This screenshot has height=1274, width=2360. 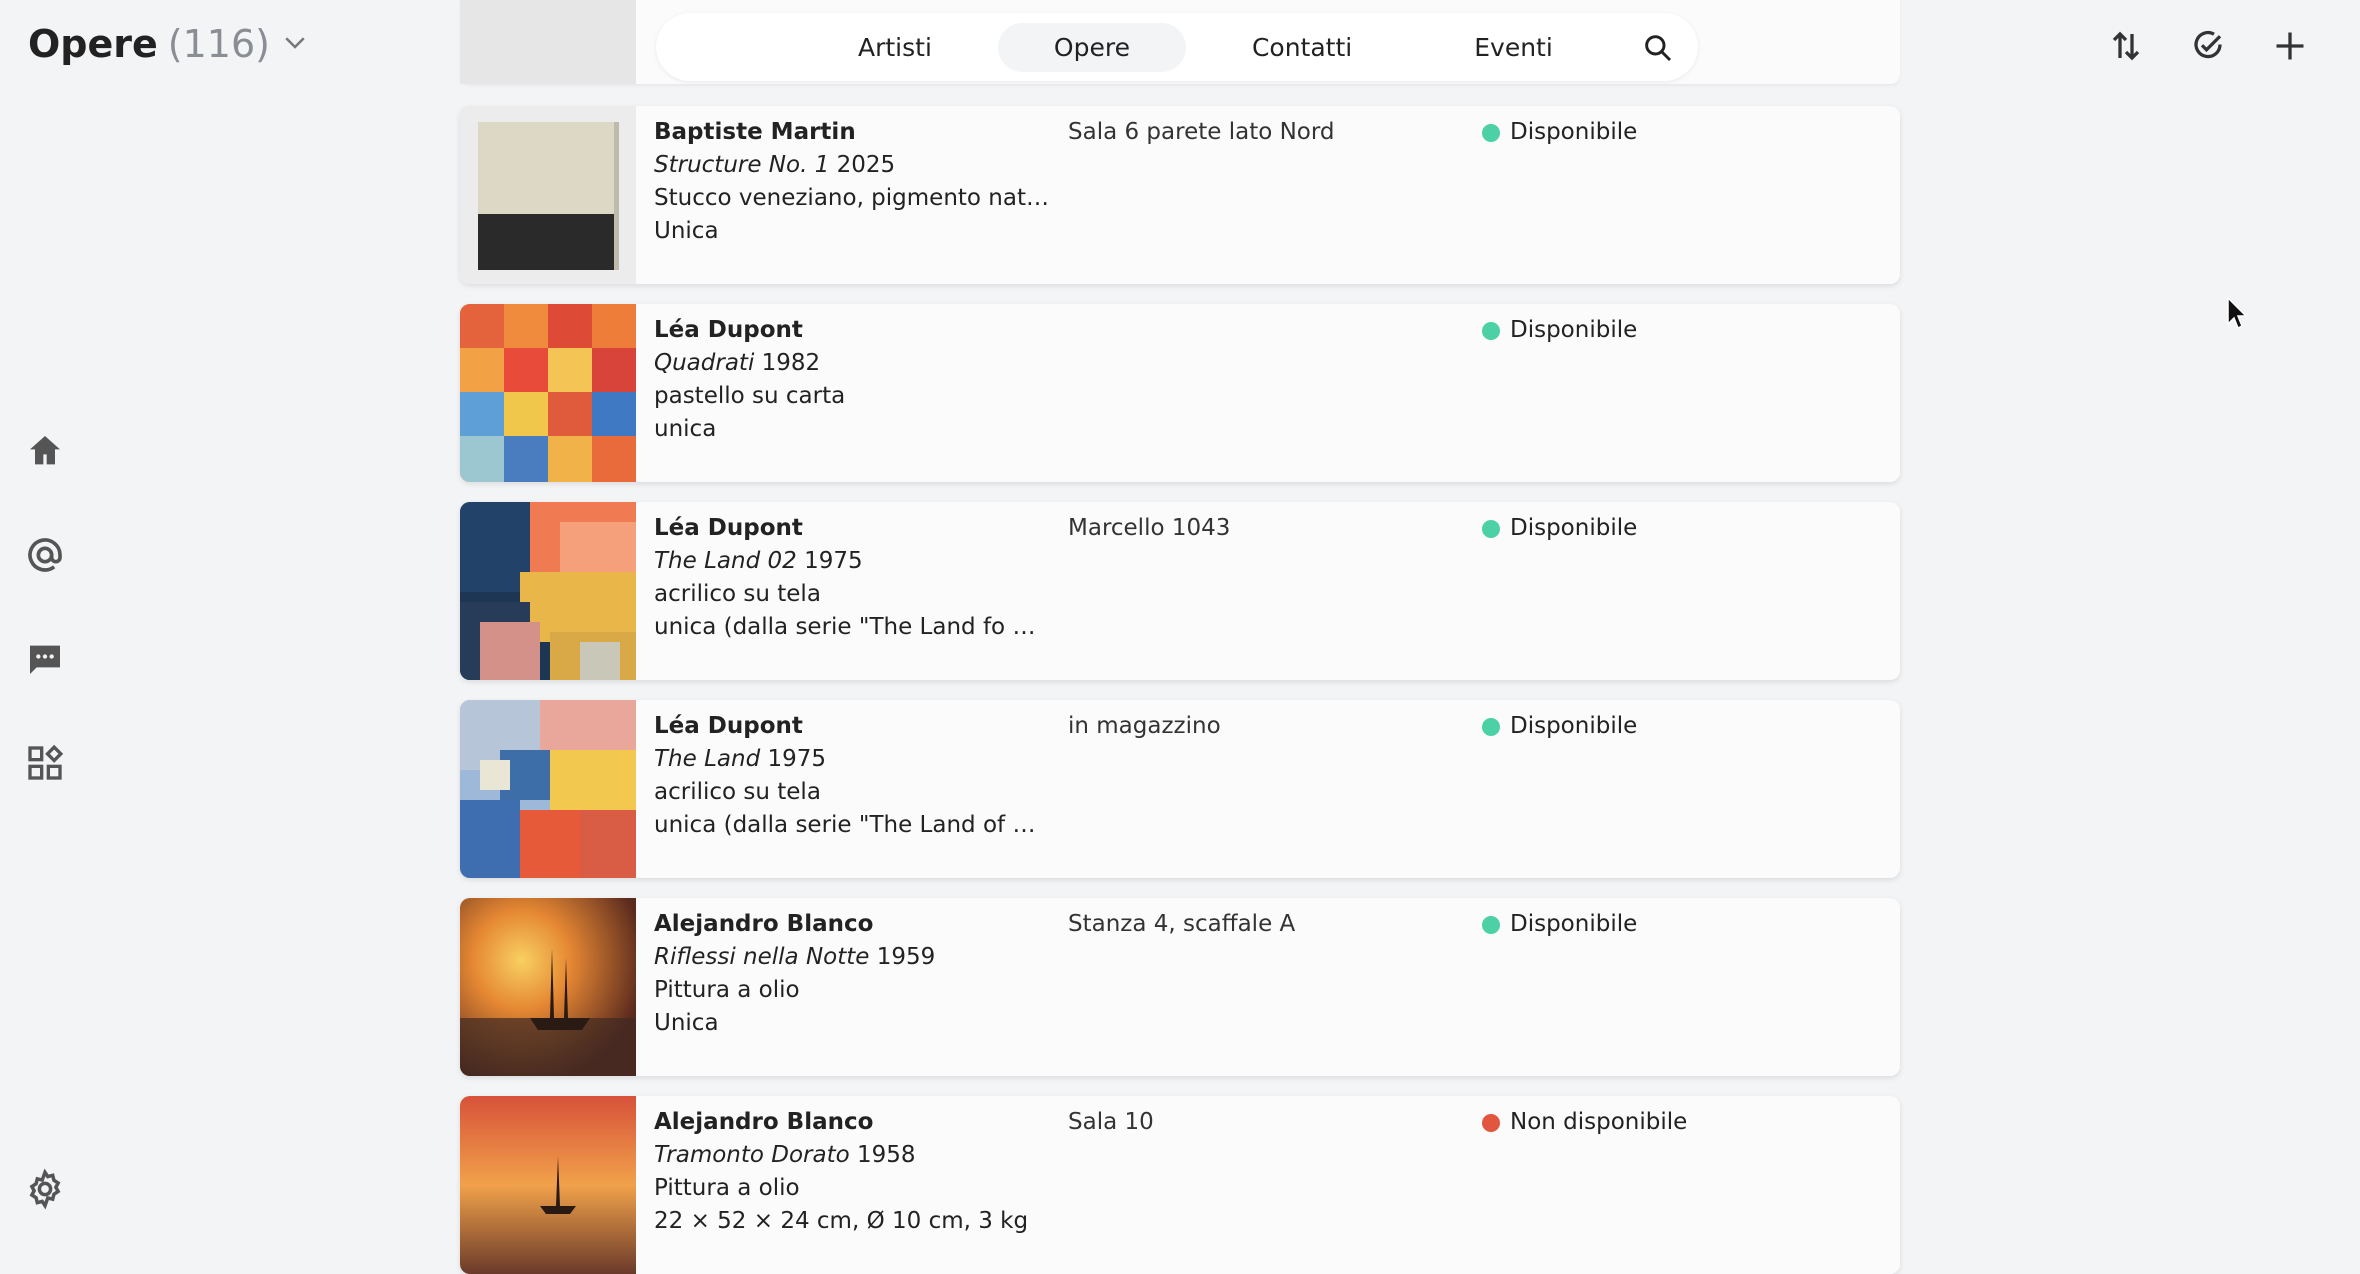 What do you see at coordinates (1658, 48) in the screenshot?
I see `search-icon` at bounding box center [1658, 48].